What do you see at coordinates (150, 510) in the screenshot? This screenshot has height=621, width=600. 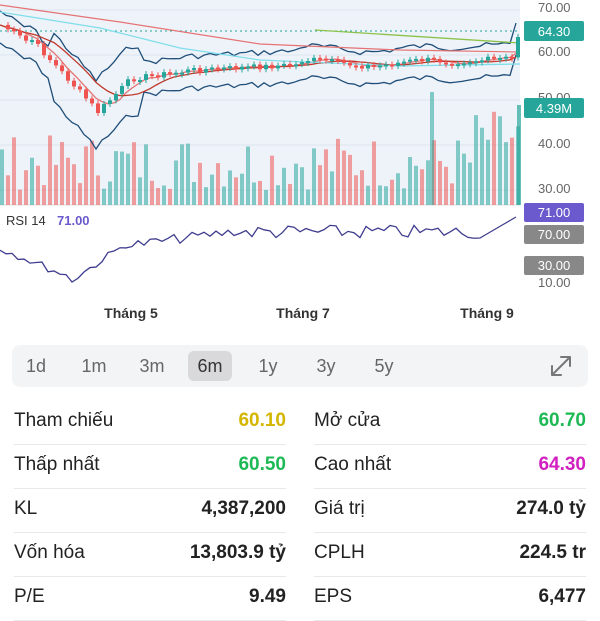 I see `stat-kl: KL 4,387,200` at bounding box center [150, 510].